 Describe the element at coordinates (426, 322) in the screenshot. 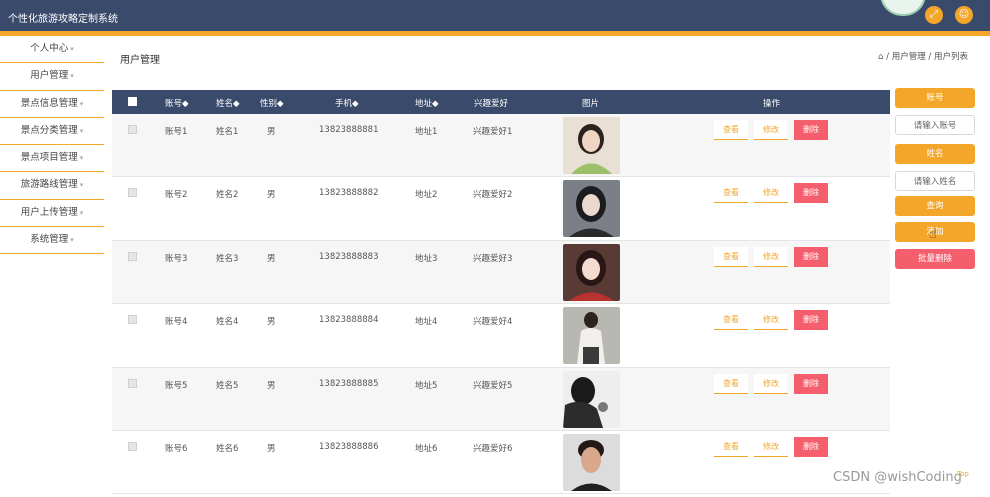

I see `cell-address: 地址4` at that location.